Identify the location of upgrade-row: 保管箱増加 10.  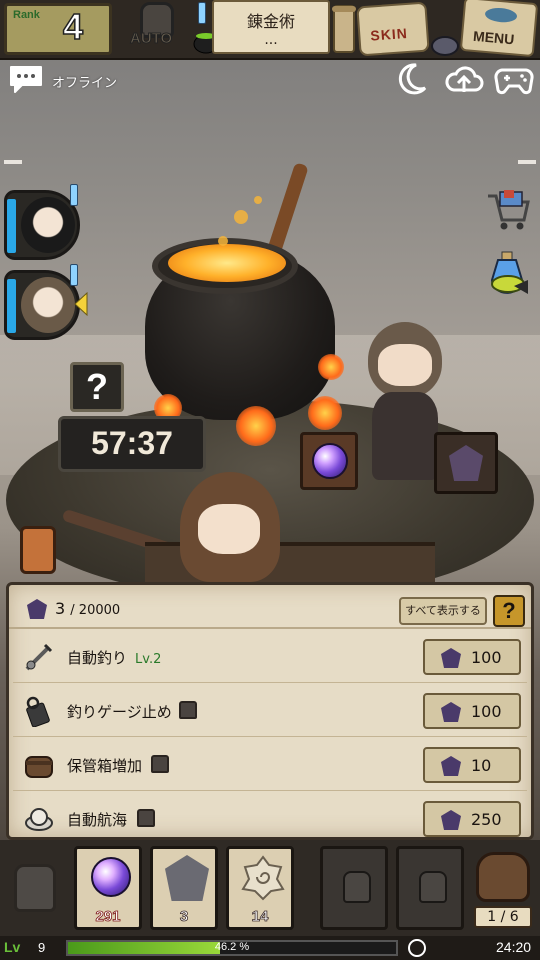
(270, 765).